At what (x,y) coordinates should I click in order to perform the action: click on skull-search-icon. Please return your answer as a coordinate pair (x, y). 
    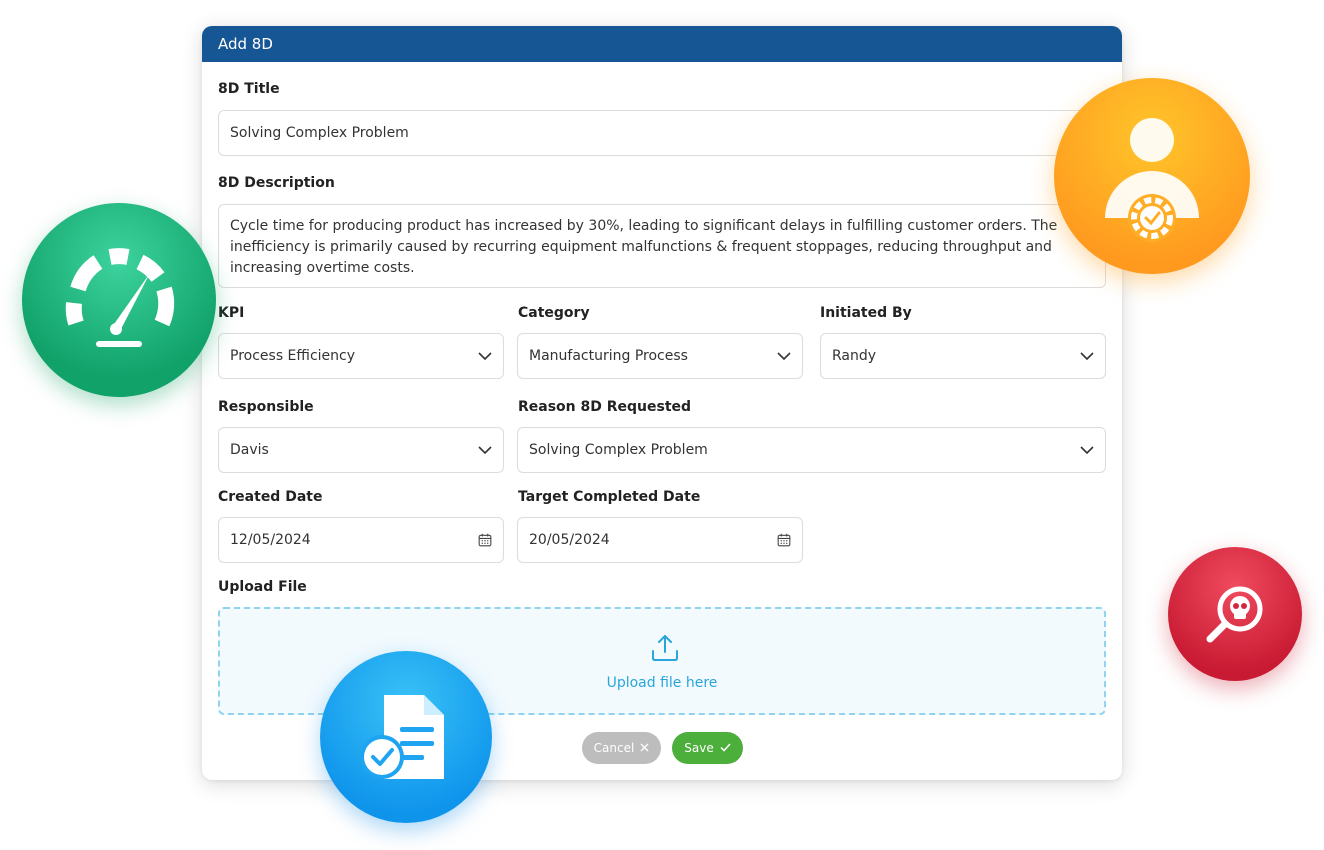
    Looking at the image, I should click on (1235, 614).